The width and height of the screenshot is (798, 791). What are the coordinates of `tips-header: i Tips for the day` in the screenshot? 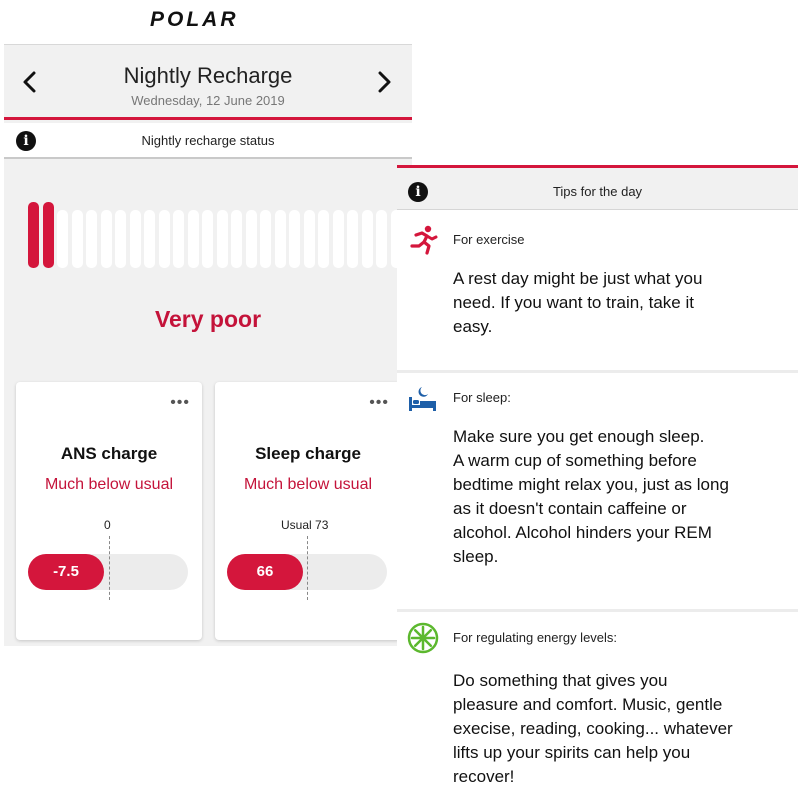 It's located at (597, 187).